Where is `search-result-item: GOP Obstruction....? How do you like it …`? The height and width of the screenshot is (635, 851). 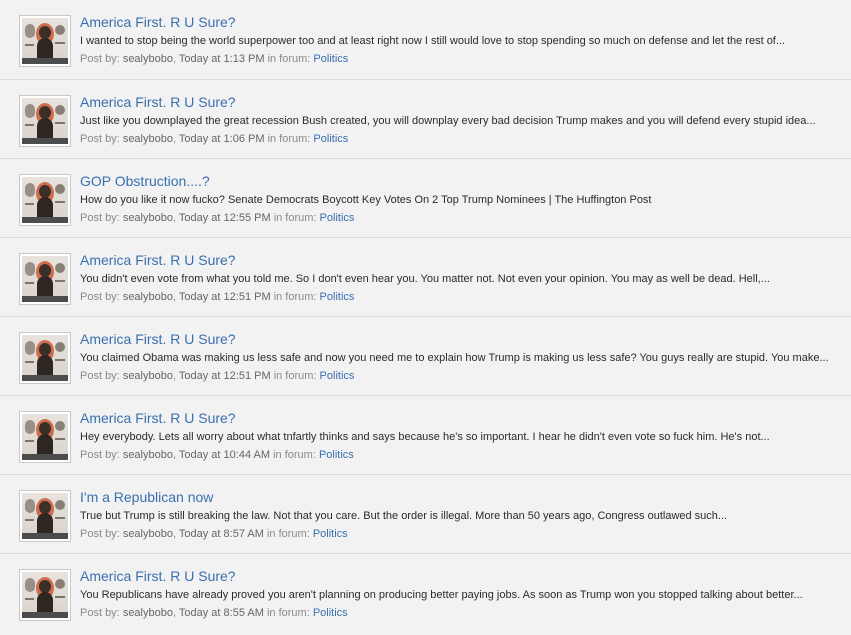
search-result-item: GOP Obstruction....? How do you like it … is located at coordinates (425, 197).